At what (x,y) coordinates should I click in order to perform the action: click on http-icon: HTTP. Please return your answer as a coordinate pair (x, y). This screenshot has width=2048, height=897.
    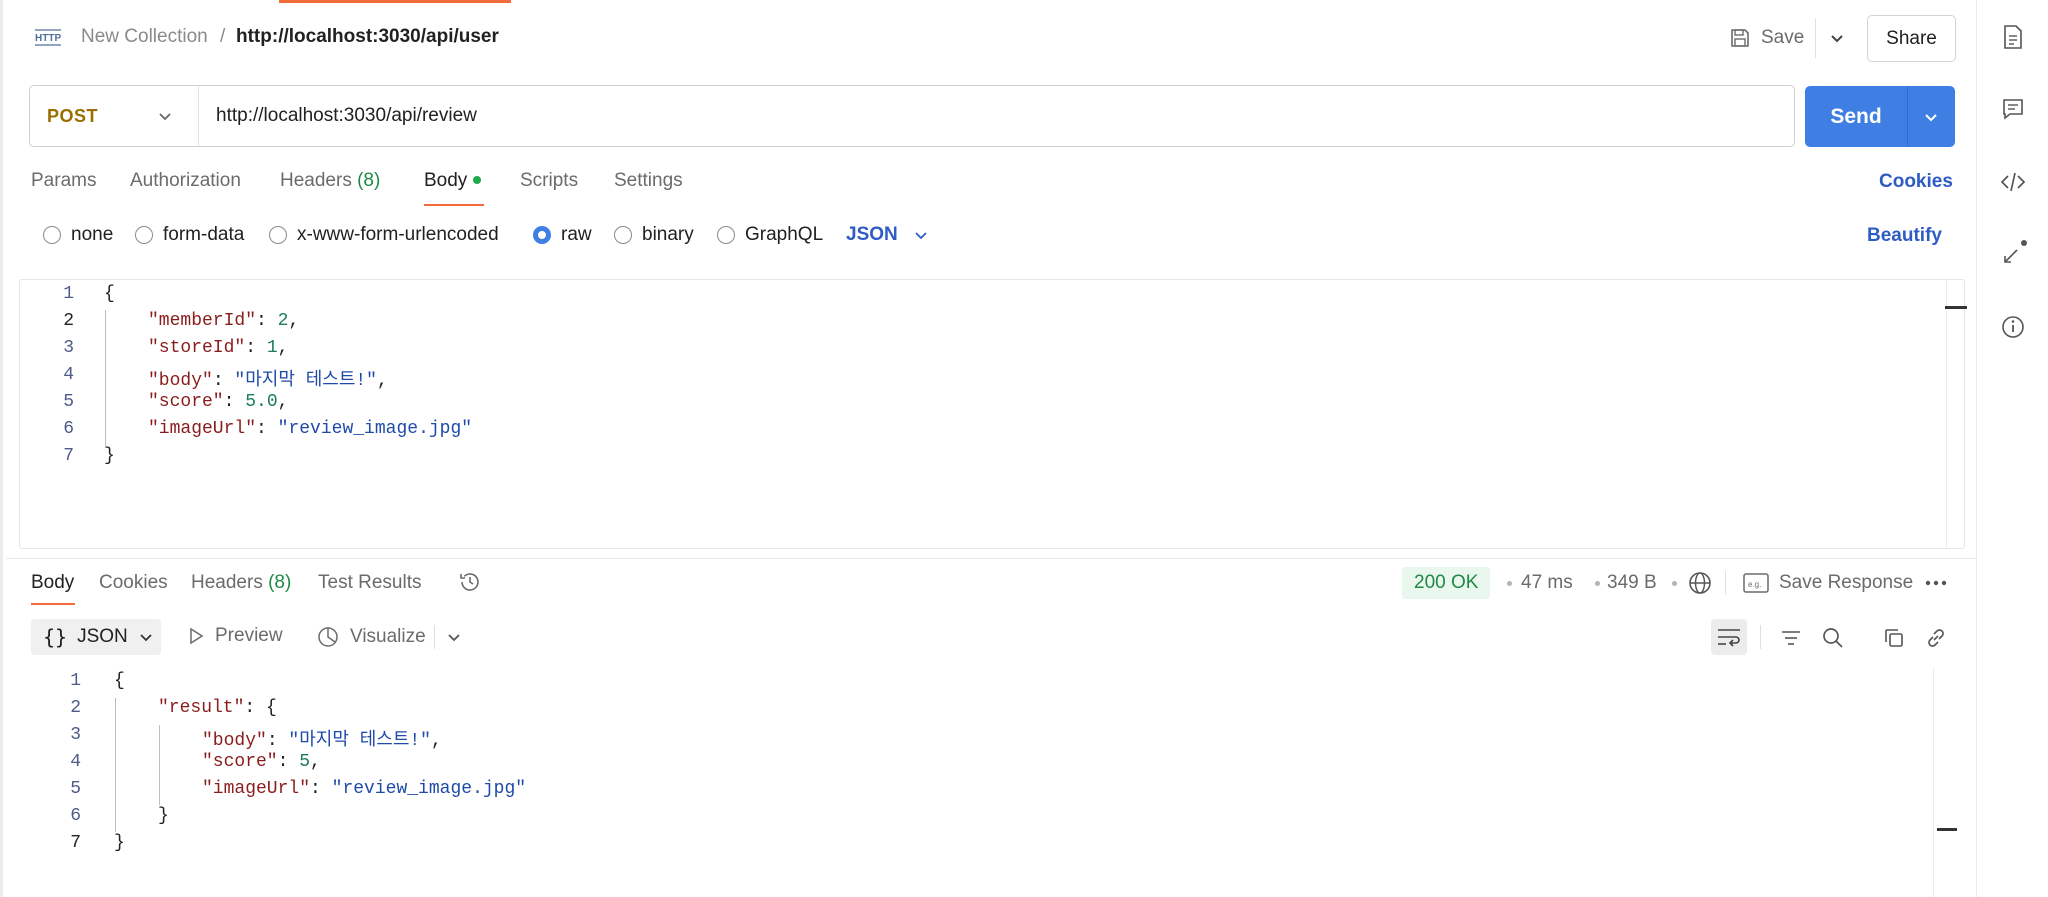
    Looking at the image, I should click on (48, 37).